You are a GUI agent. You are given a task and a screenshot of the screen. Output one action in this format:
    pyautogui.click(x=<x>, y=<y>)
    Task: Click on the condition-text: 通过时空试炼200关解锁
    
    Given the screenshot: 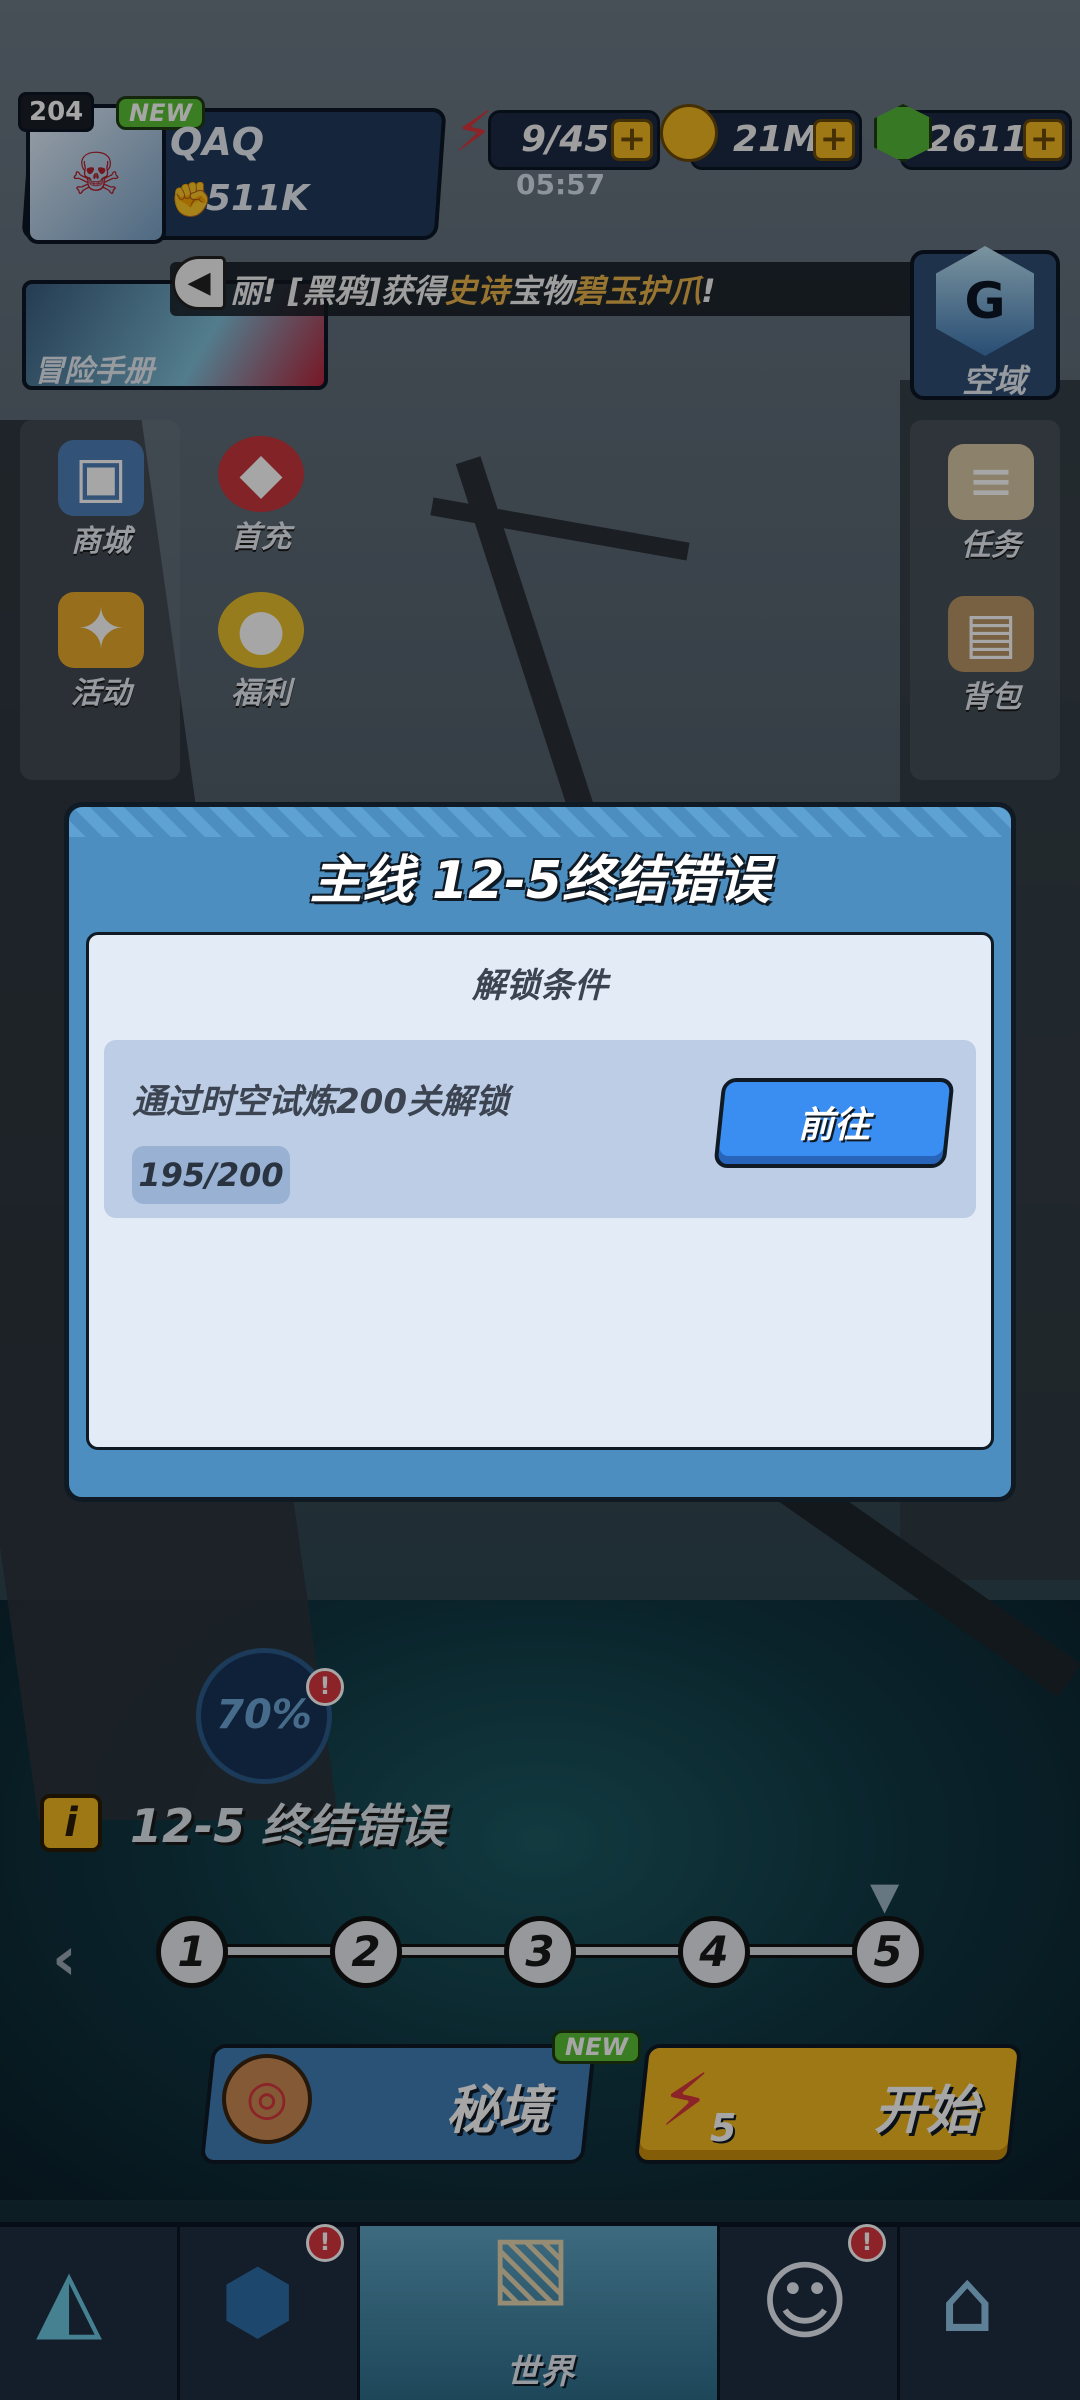 What is the action you would take?
    pyautogui.click(x=320, y=1102)
    